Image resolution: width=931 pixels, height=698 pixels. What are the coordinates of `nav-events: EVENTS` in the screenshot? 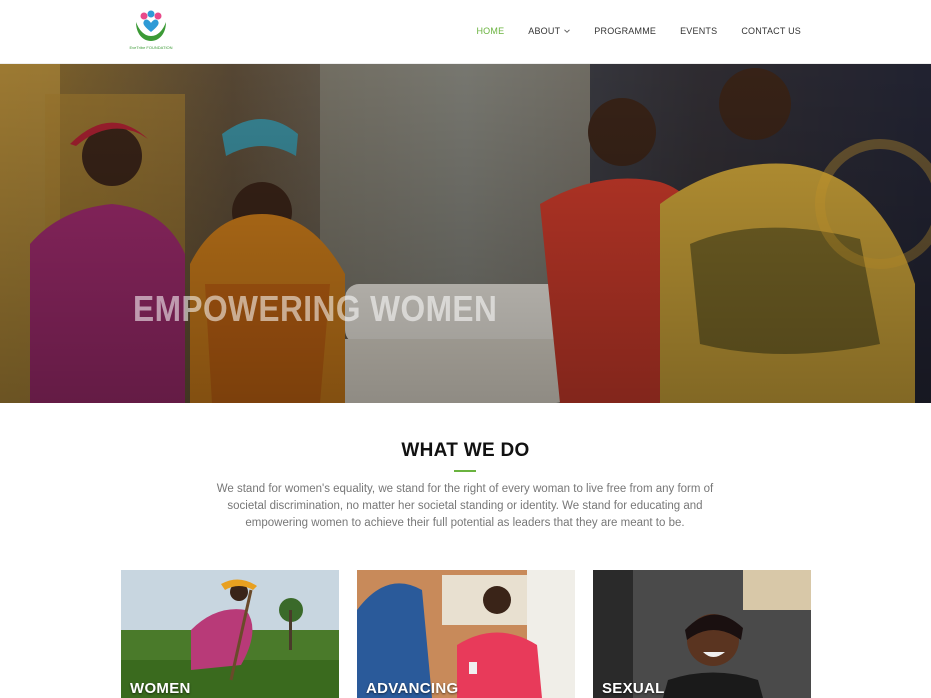 It's located at (698, 31).